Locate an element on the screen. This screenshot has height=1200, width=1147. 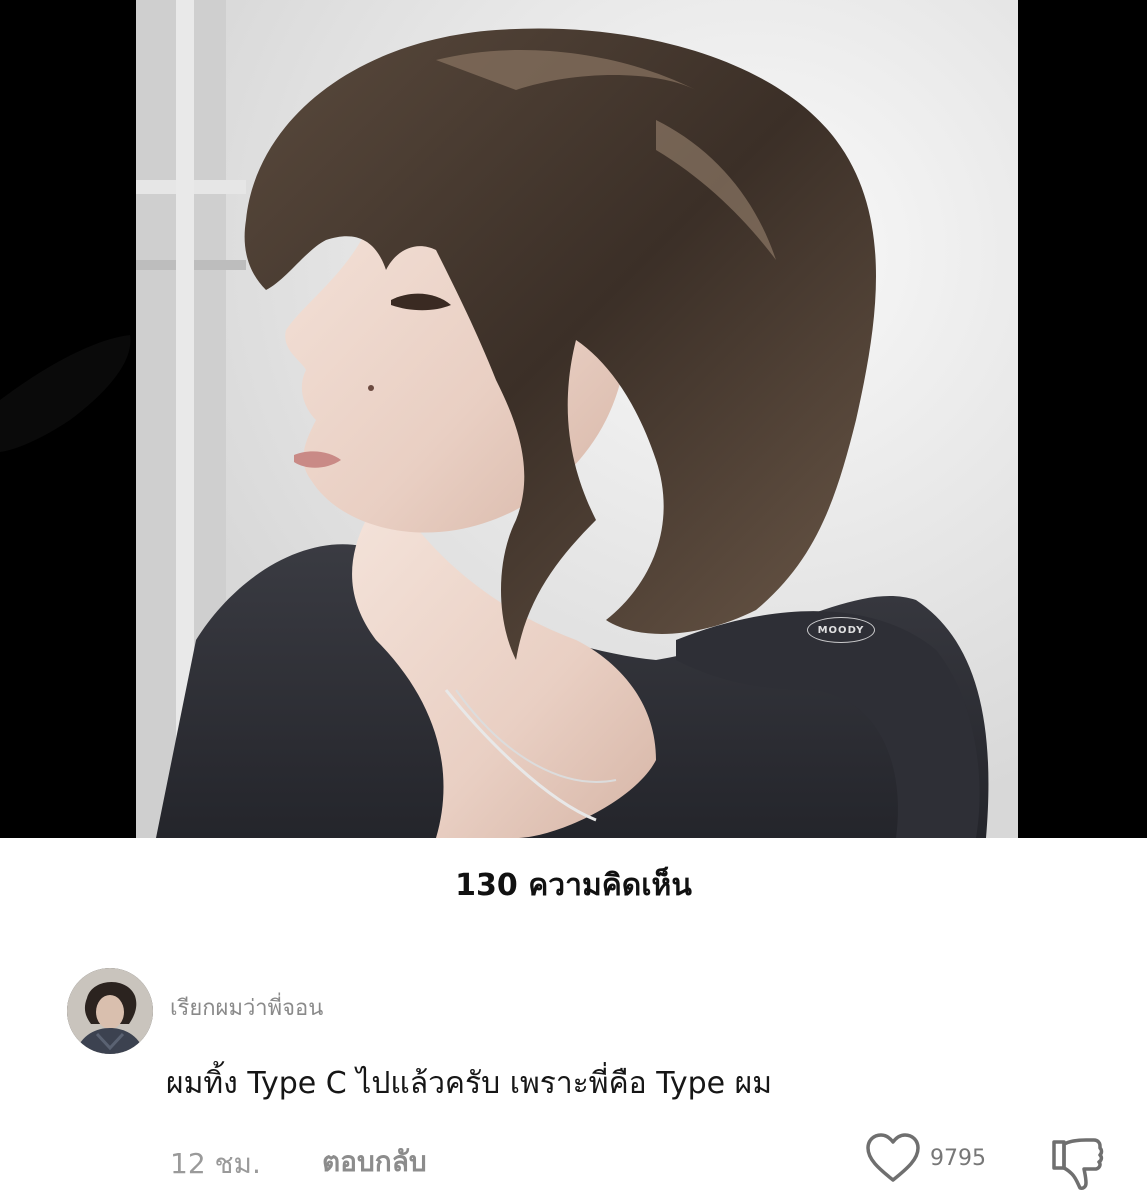
dislike-button is located at coordinates (1077, 1164).